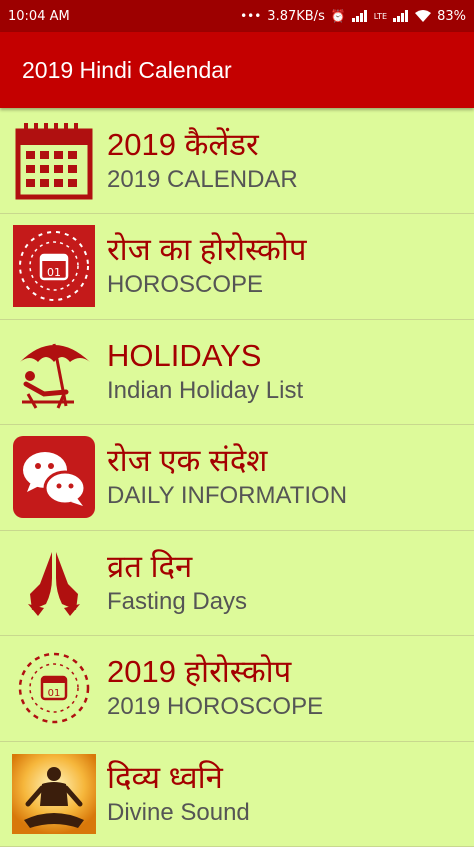 The image size is (474, 847). I want to click on zodiac-wheel-icon: 01, so click(54, 688).